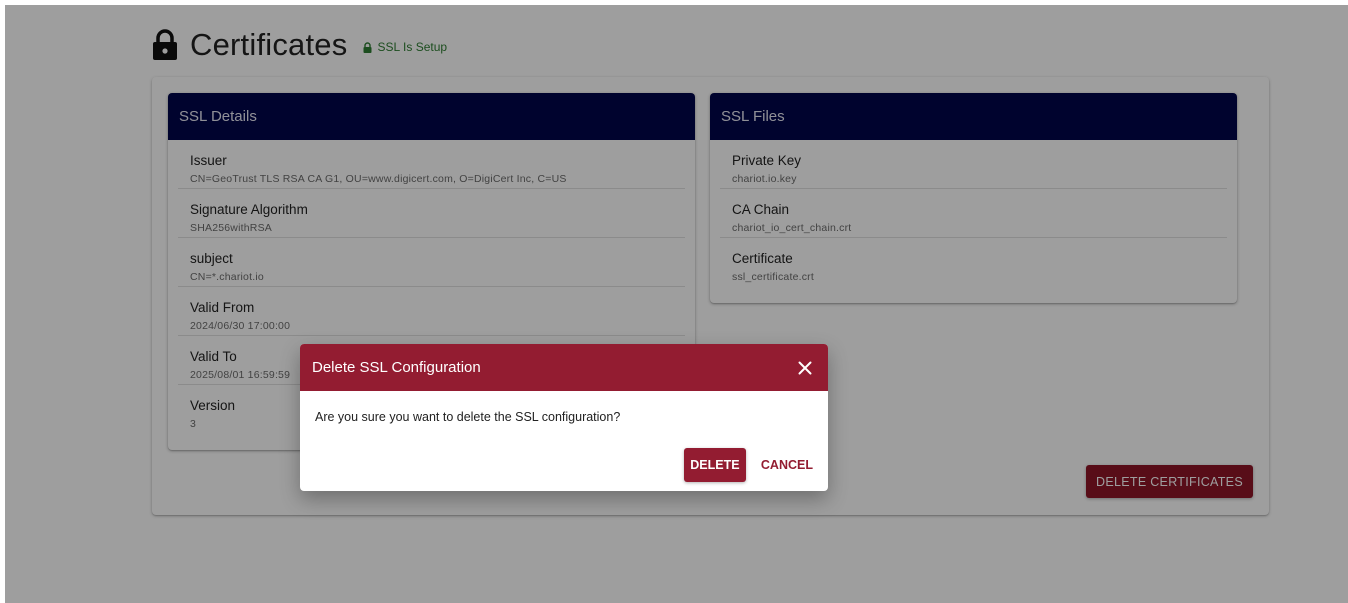 This screenshot has width=1348, height=603. Describe the element at coordinates (674, 2) in the screenshot. I see `frame-edge-top` at that location.